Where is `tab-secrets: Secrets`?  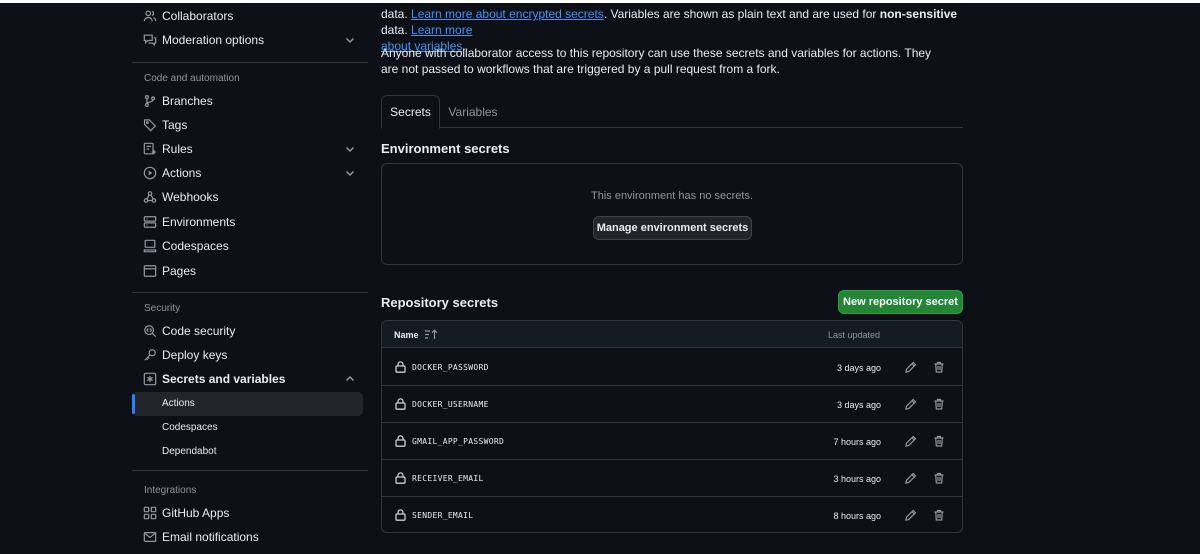 tab-secrets: Secrets is located at coordinates (410, 112).